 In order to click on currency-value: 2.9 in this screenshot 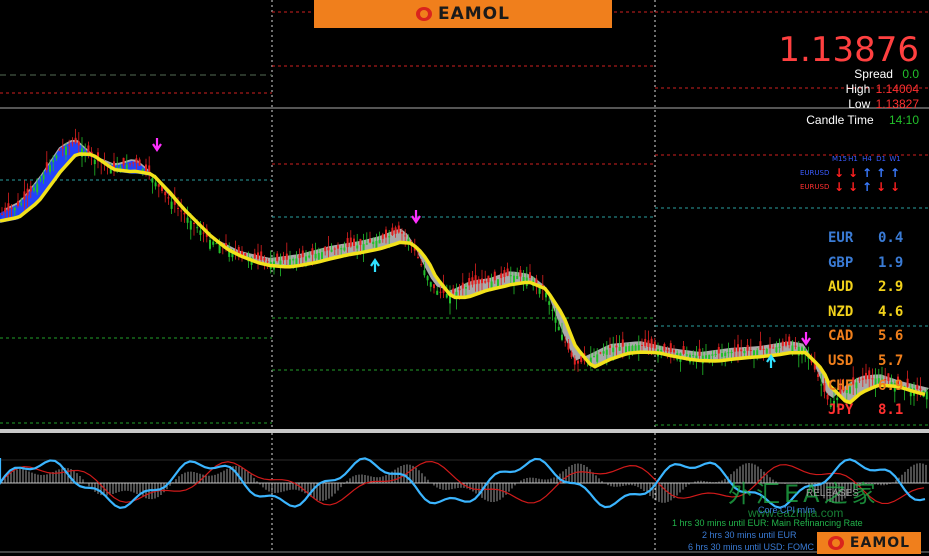, I will do `click(891, 287)`.